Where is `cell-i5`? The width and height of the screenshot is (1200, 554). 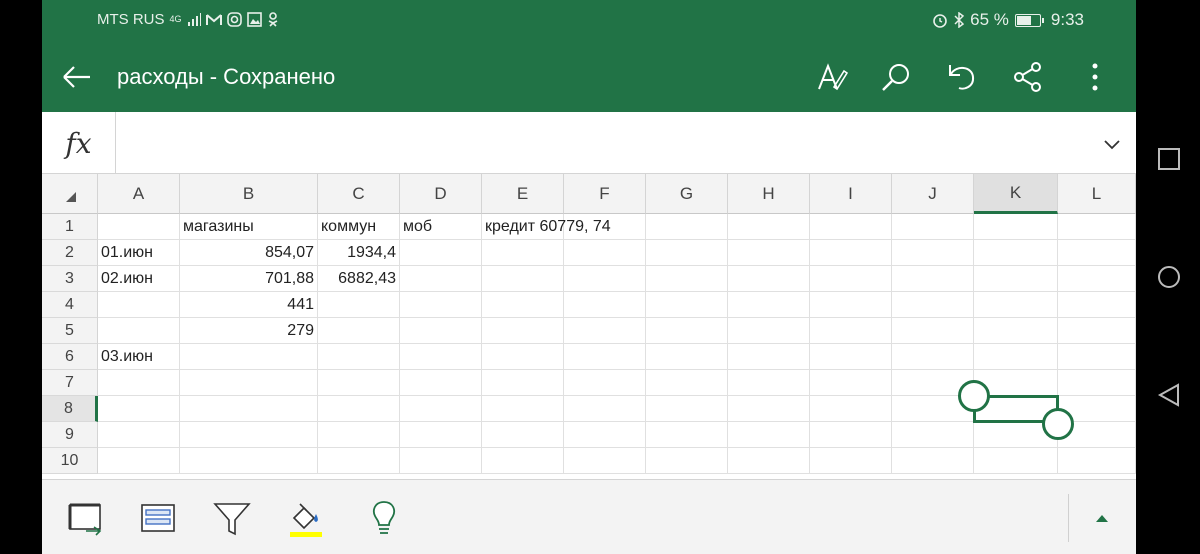
cell-i5 is located at coordinates (851, 331).